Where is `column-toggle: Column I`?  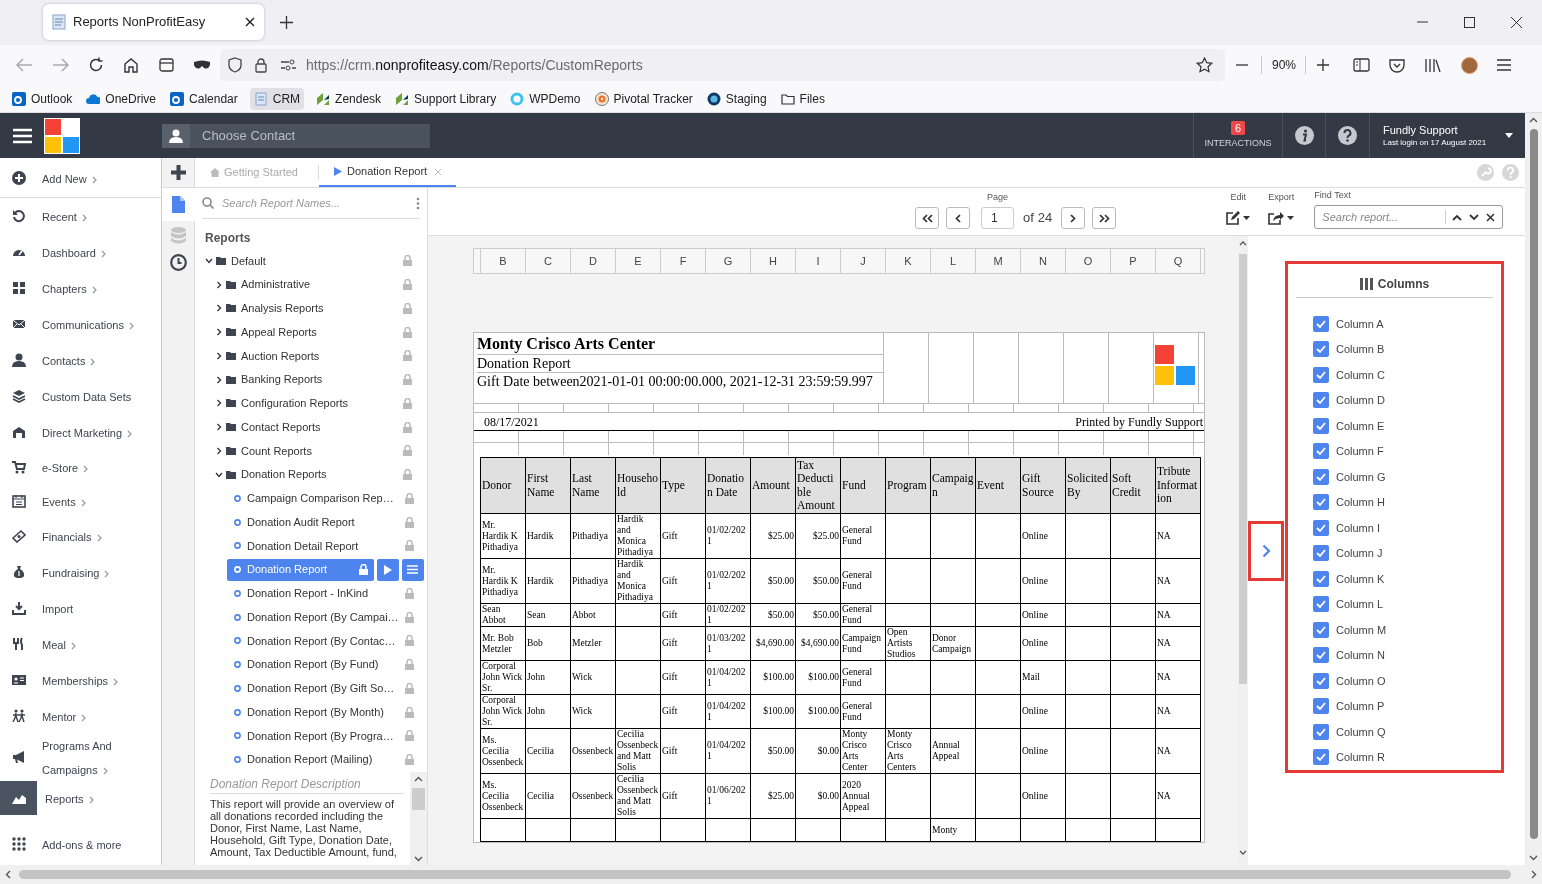
column-toggle: Column I is located at coordinates (1407, 528).